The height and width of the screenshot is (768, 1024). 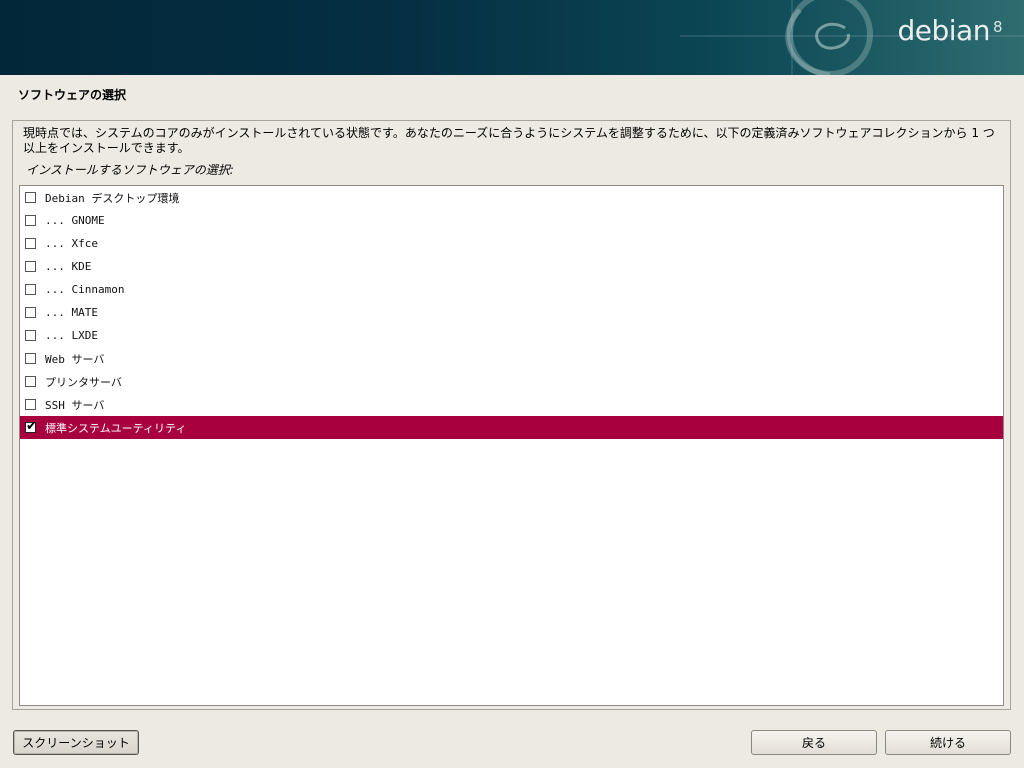 I want to click on check-mark-icon: ✔, so click(x=31, y=426).